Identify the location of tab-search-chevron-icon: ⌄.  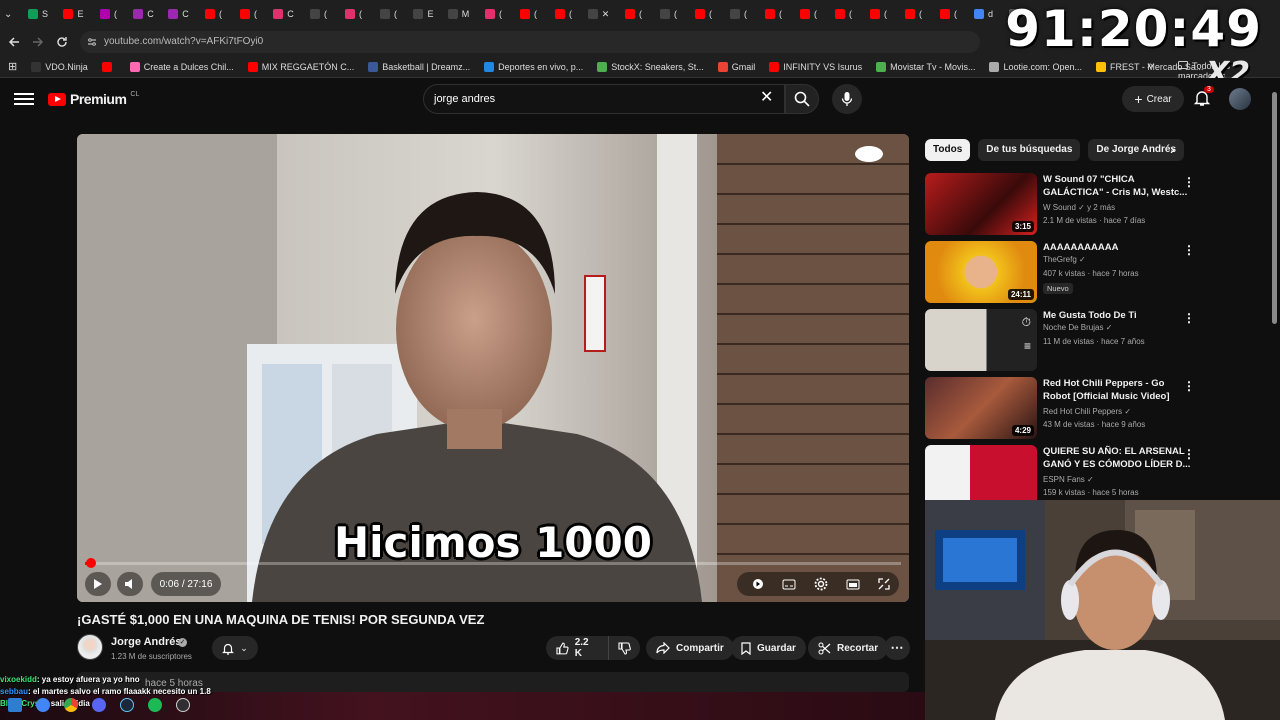
(12, 14).